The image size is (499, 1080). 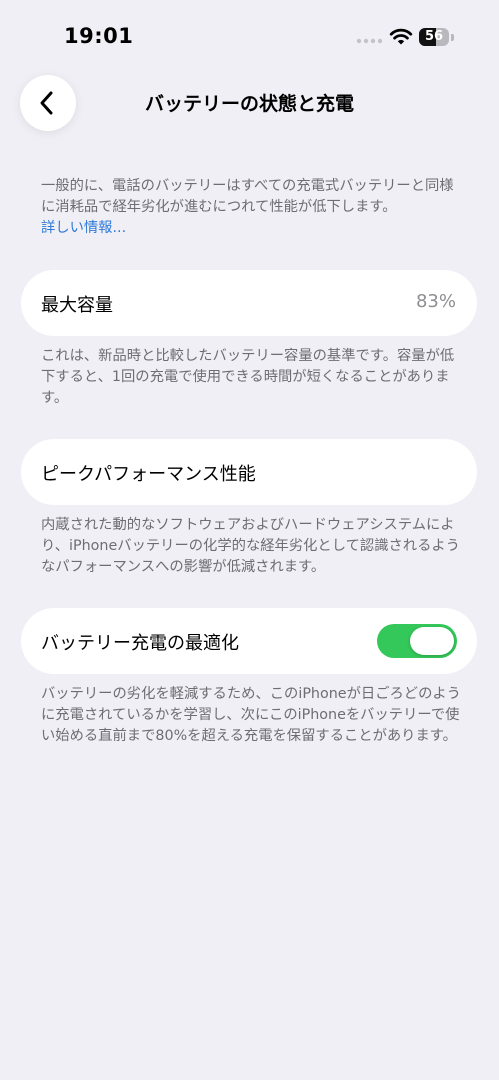 What do you see at coordinates (77, 305) in the screenshot?
I see `max-capacity-label: 最大容量` at bounding box center [77, 305].